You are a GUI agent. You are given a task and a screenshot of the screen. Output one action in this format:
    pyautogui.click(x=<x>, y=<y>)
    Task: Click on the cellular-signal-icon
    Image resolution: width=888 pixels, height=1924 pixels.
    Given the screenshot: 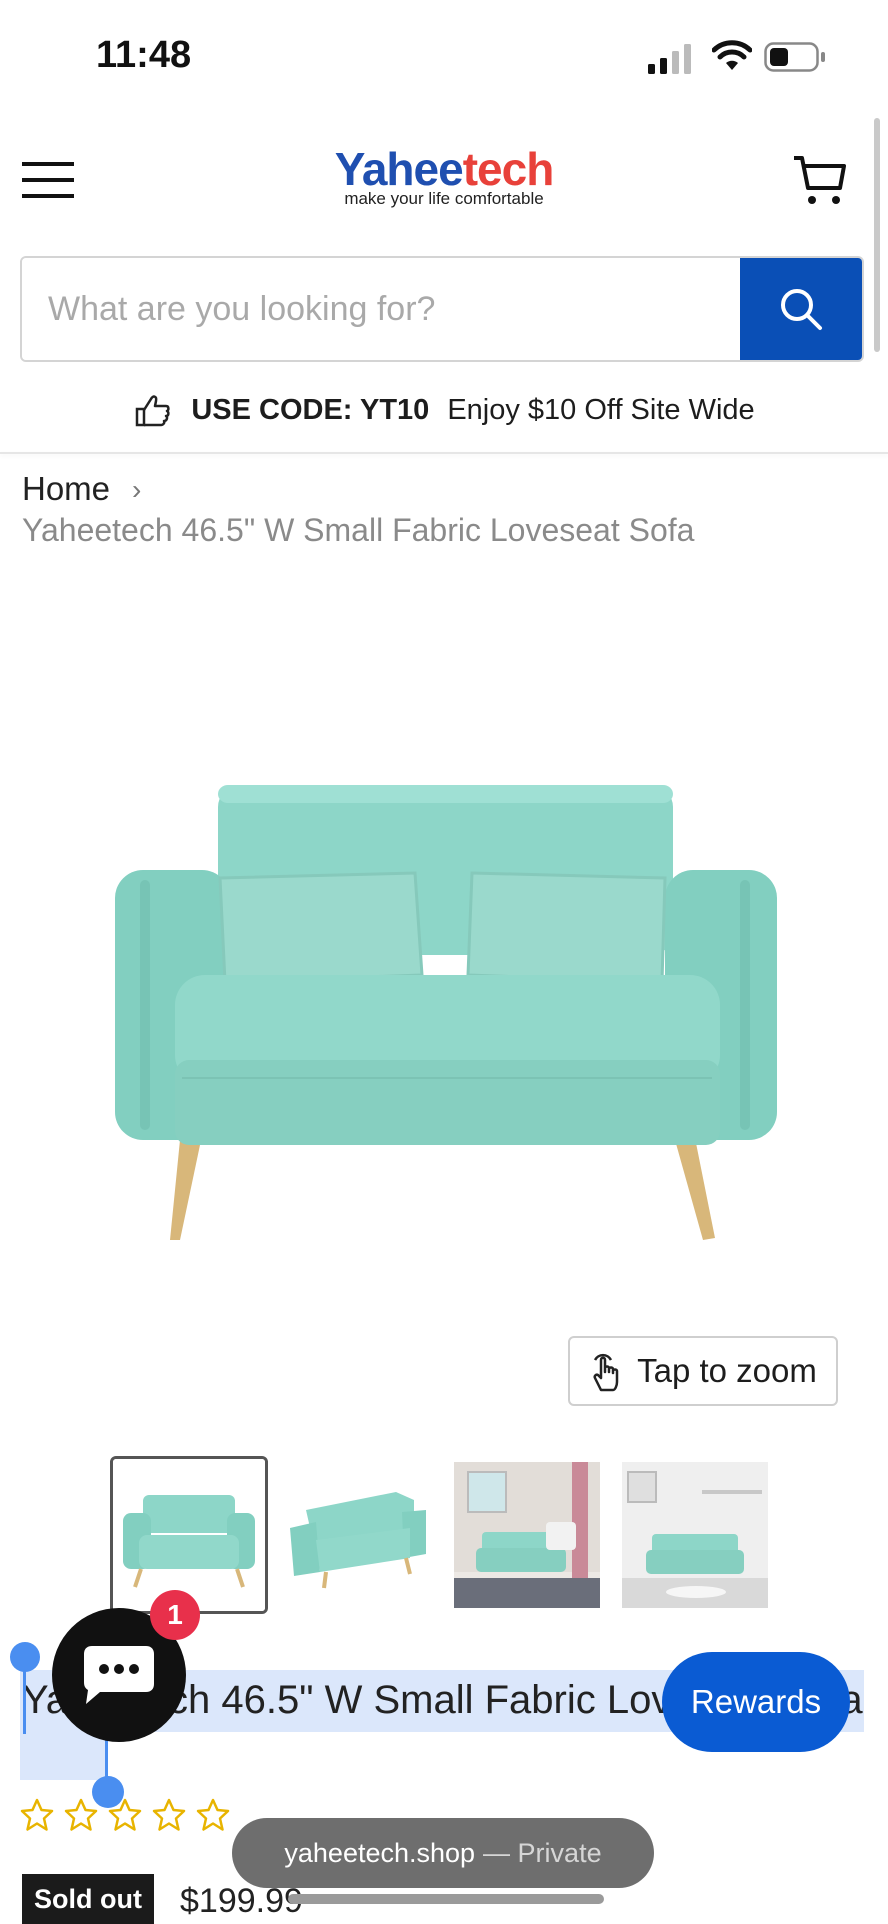 What is the action you would take?
    pyautogui.click(x=669, y=59)
    